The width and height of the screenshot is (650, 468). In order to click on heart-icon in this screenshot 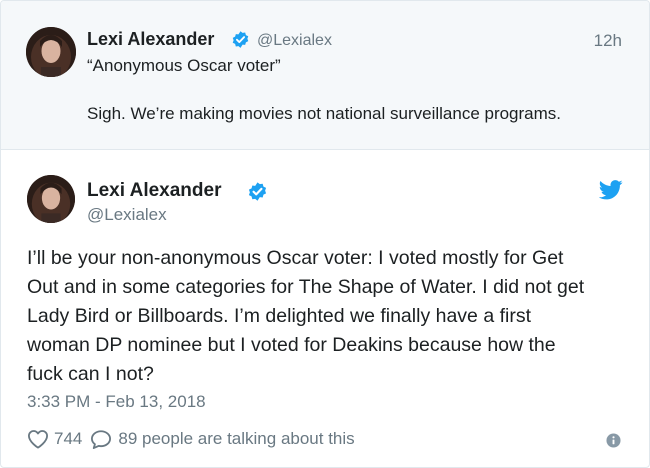, I will do `click(38, 439)`.